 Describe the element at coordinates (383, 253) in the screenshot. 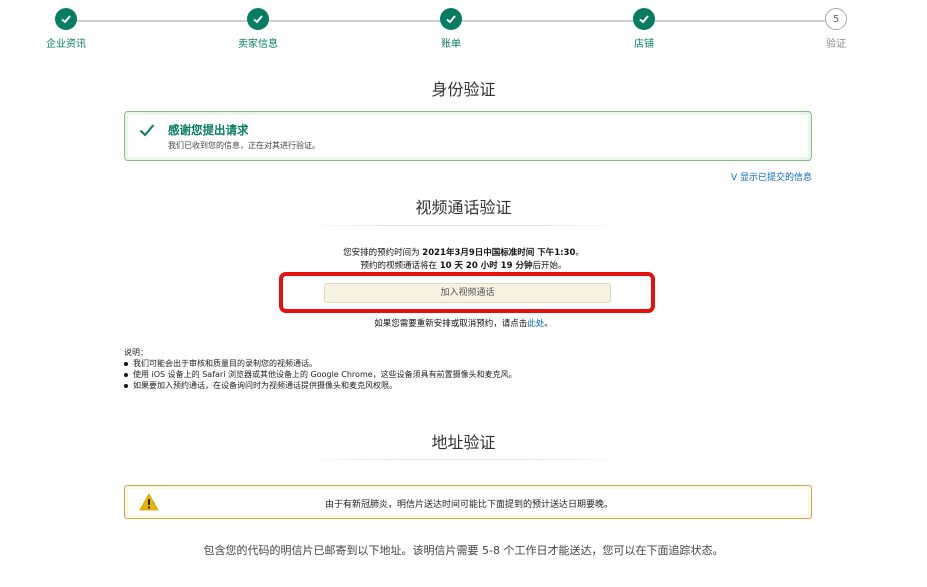

I see `appointment-prefix: 您安排的预约时间为` at that location.